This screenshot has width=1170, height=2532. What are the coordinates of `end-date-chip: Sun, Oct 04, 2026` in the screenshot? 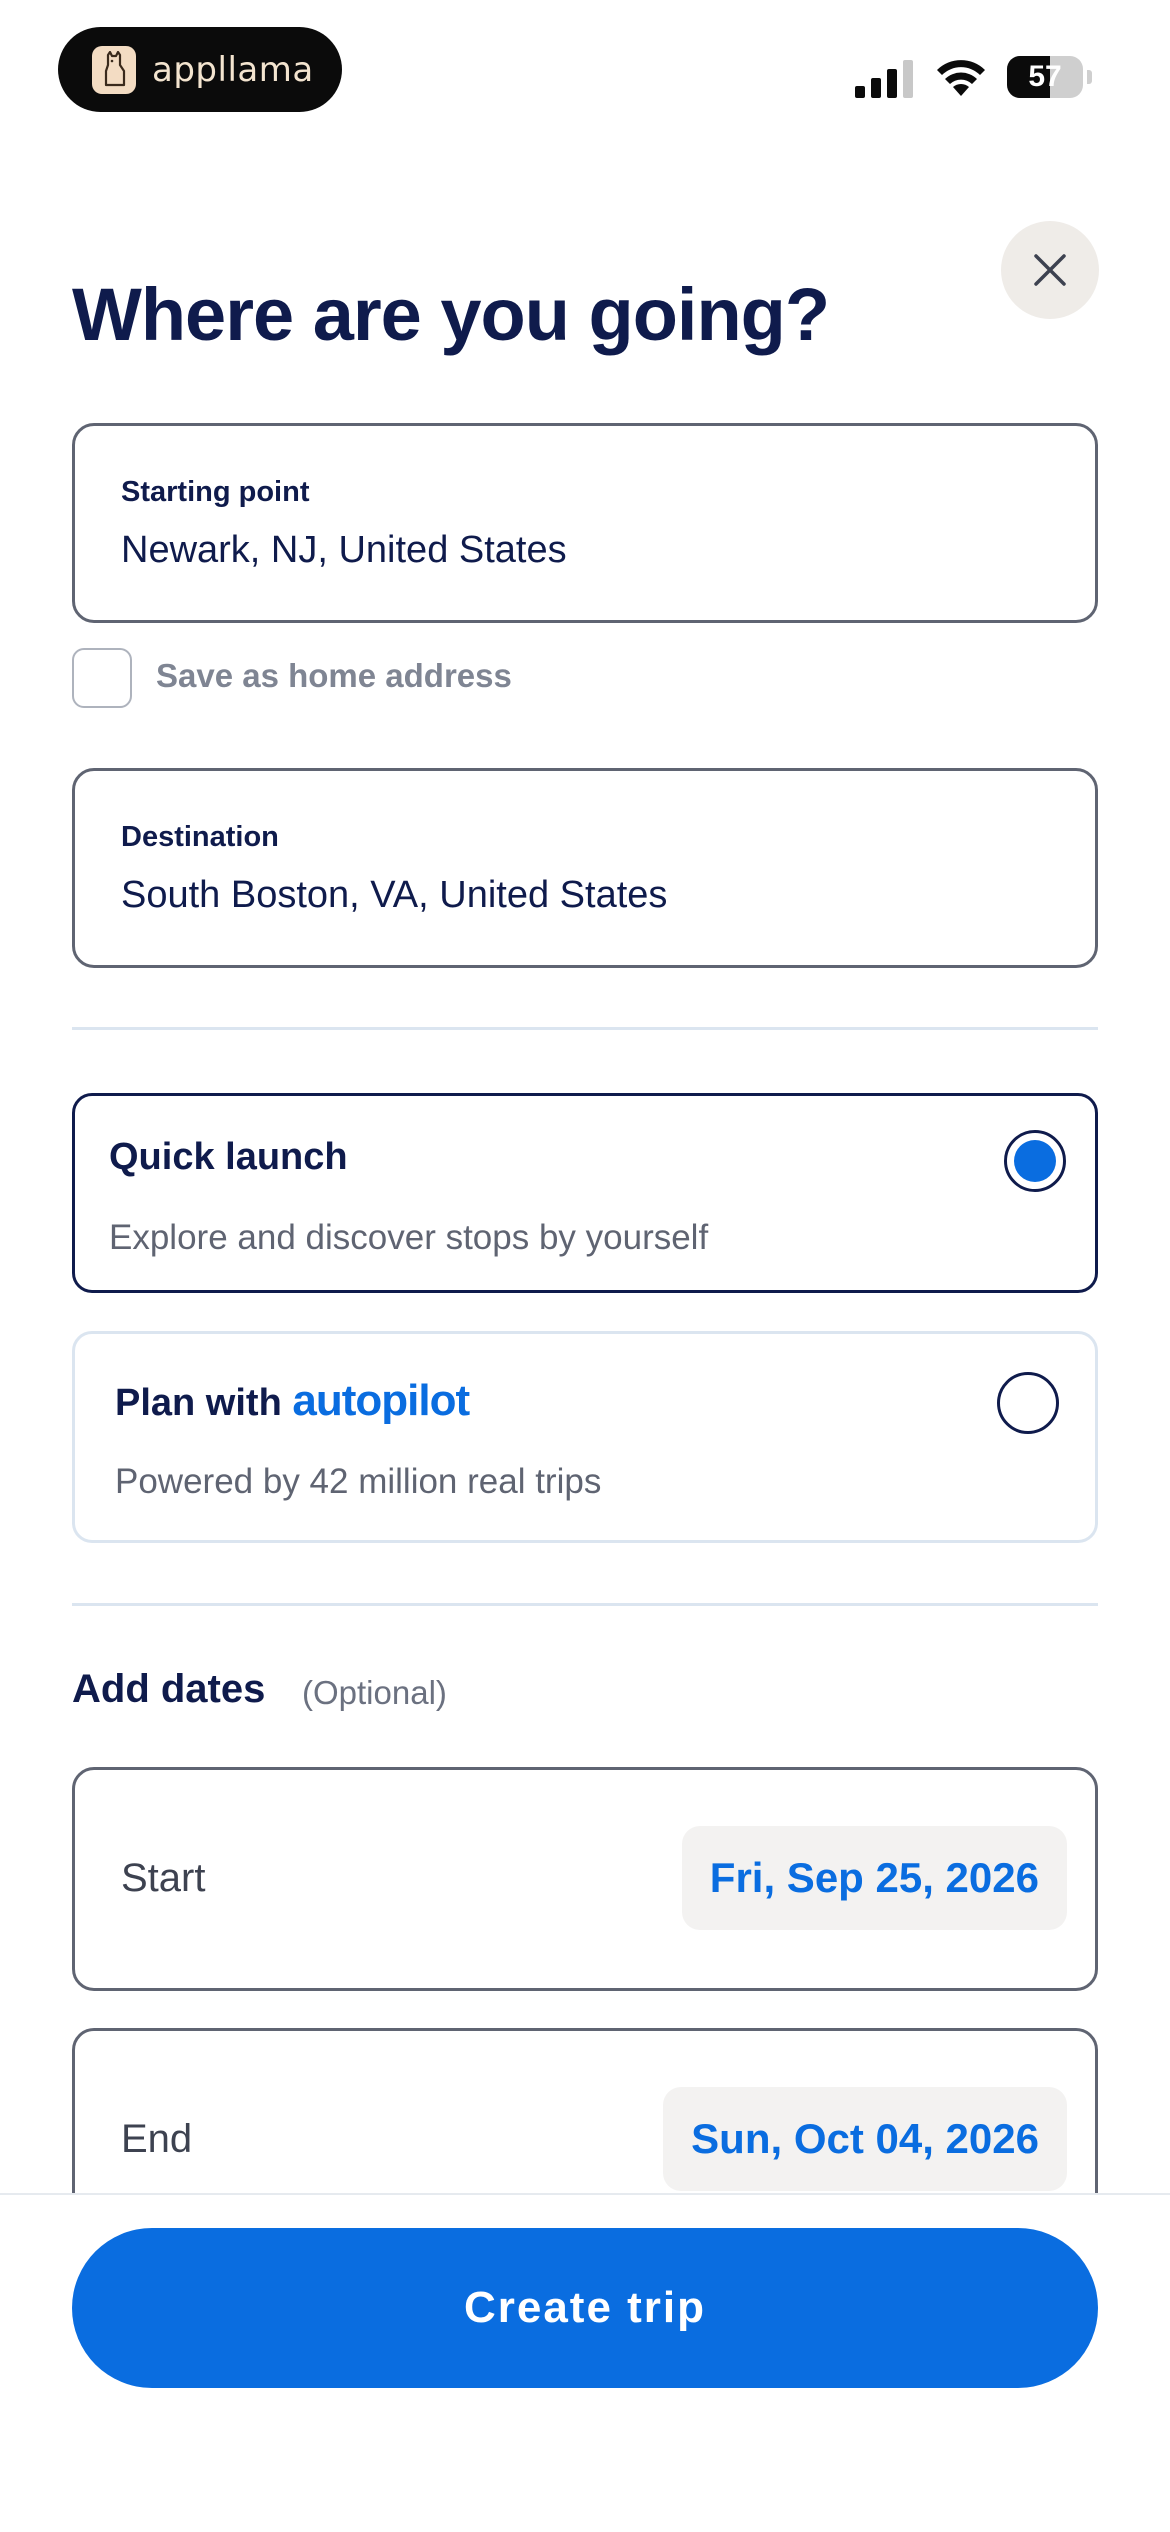 It's located at (865, 2139).